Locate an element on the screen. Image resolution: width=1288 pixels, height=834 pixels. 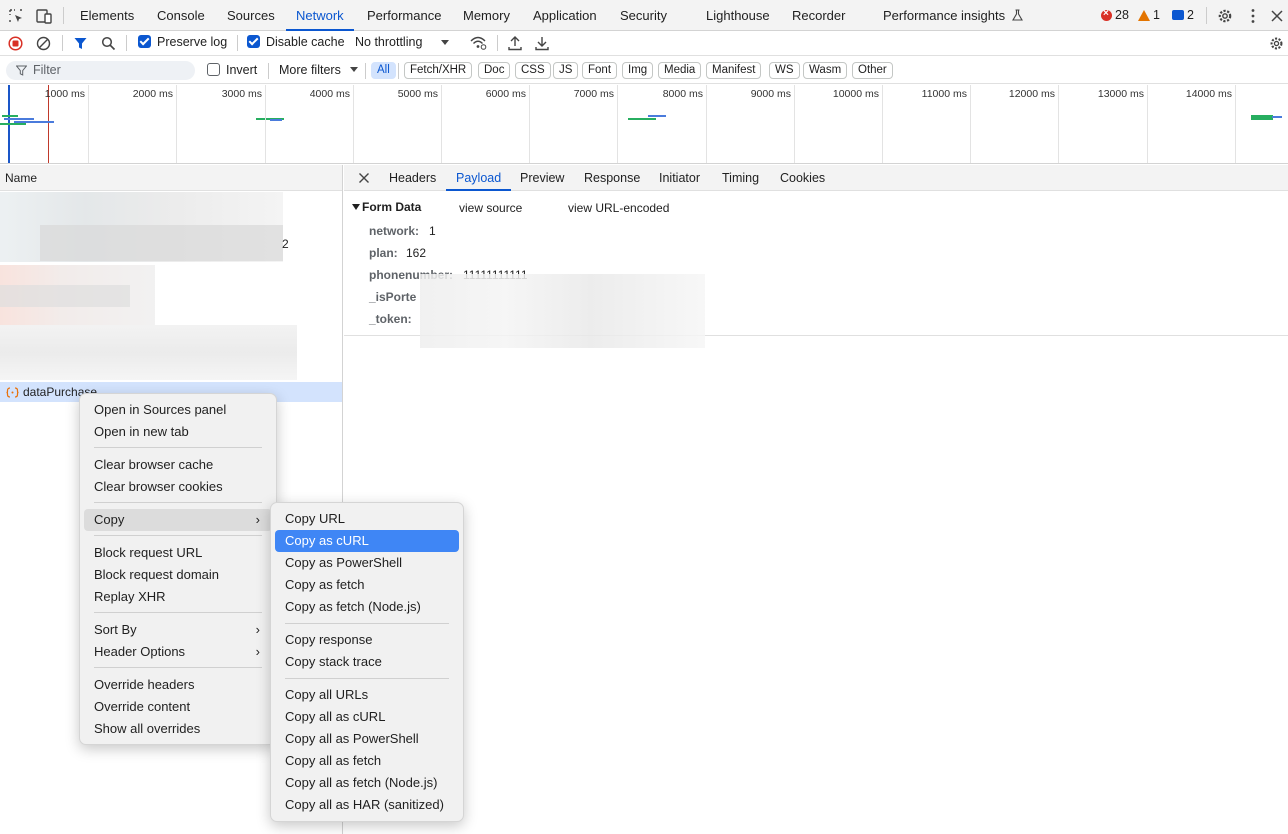
type-filter-media: Media is located at coordinates (680, 70).